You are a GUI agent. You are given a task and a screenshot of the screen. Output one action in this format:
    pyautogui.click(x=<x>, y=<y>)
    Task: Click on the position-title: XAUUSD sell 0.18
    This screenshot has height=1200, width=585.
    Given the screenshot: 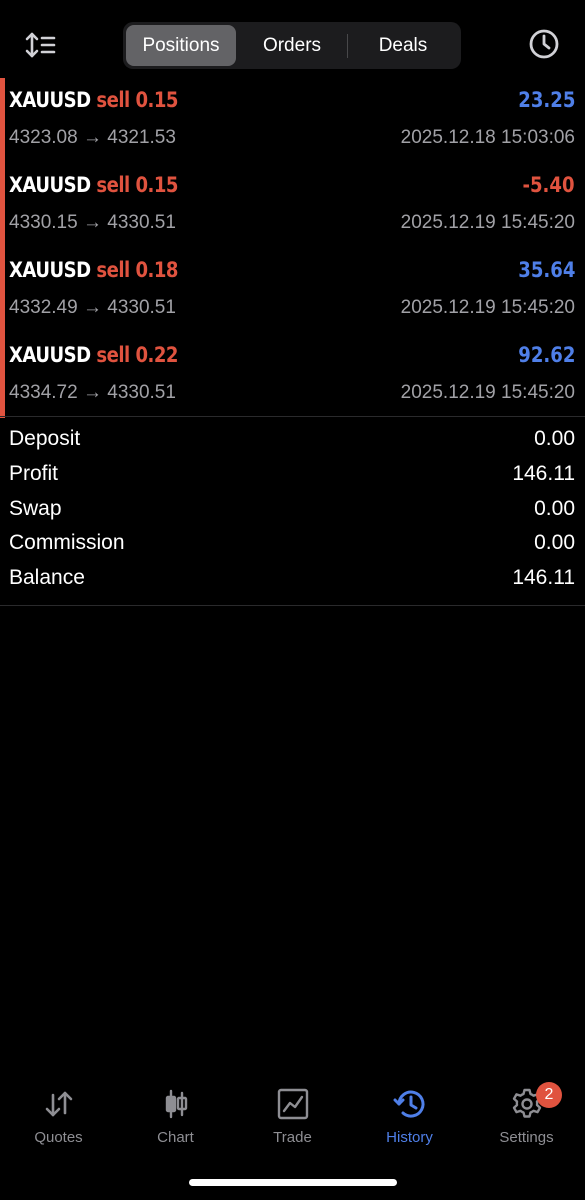 What is the action you would take?
    pyautogui.click(x=93, y=270)
    